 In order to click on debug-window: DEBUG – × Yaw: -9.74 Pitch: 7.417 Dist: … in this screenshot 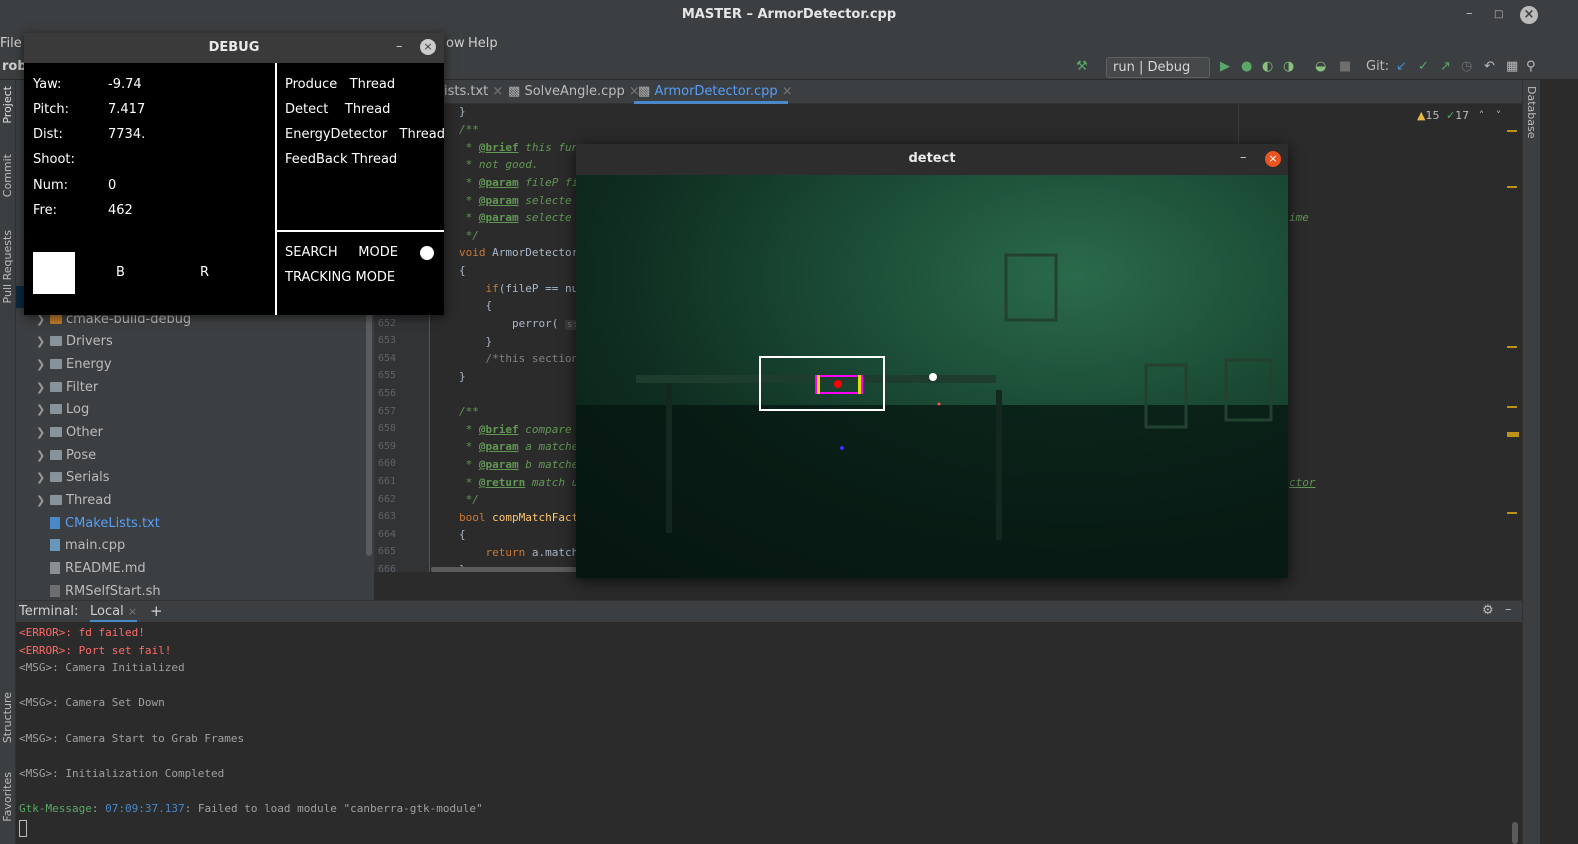, I will do `click(234, 174)`.